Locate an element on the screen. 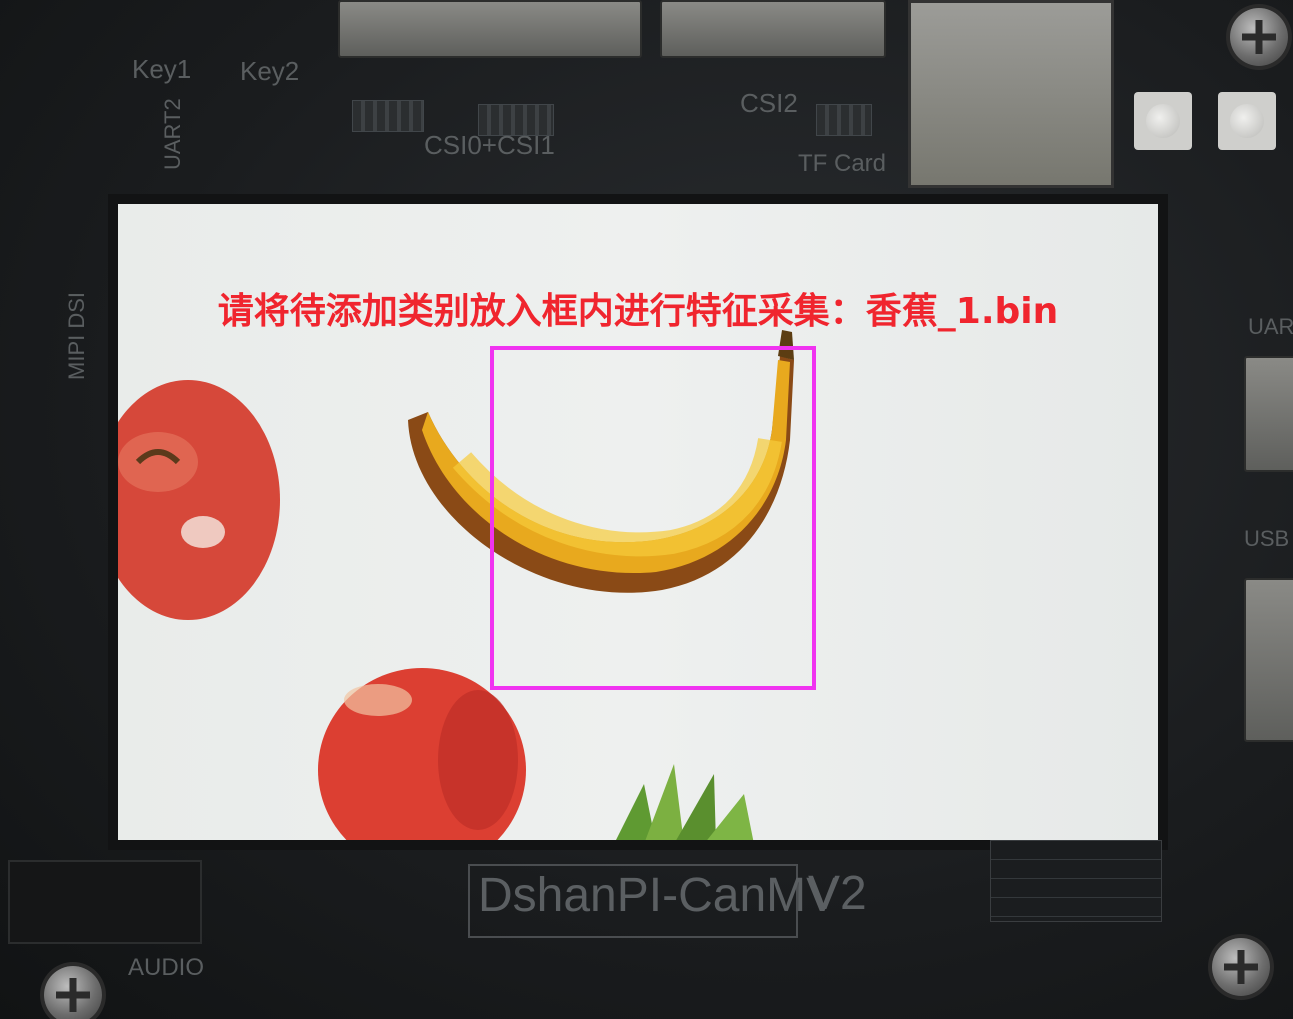  label-uart: UART is located at coordinates (1270, 326).